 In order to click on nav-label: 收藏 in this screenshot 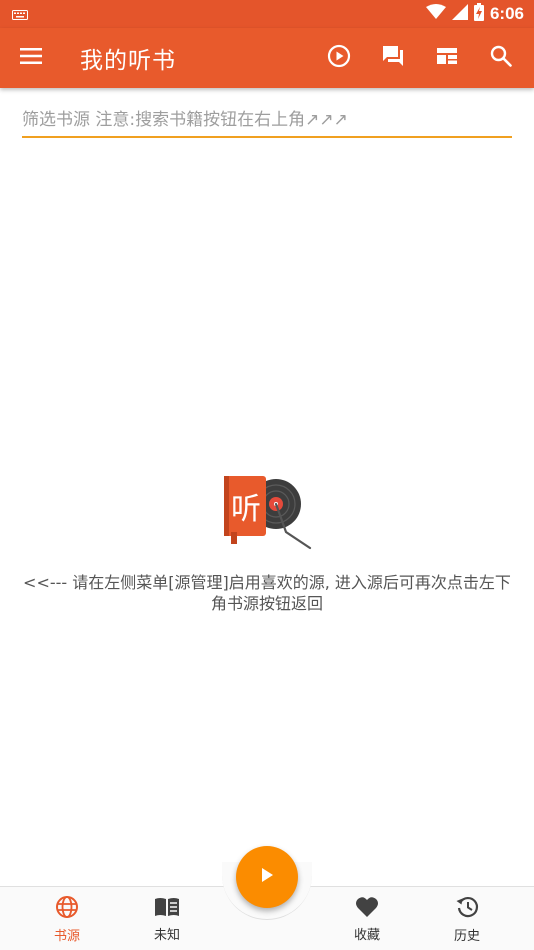, I will do `click(366, 935)`.